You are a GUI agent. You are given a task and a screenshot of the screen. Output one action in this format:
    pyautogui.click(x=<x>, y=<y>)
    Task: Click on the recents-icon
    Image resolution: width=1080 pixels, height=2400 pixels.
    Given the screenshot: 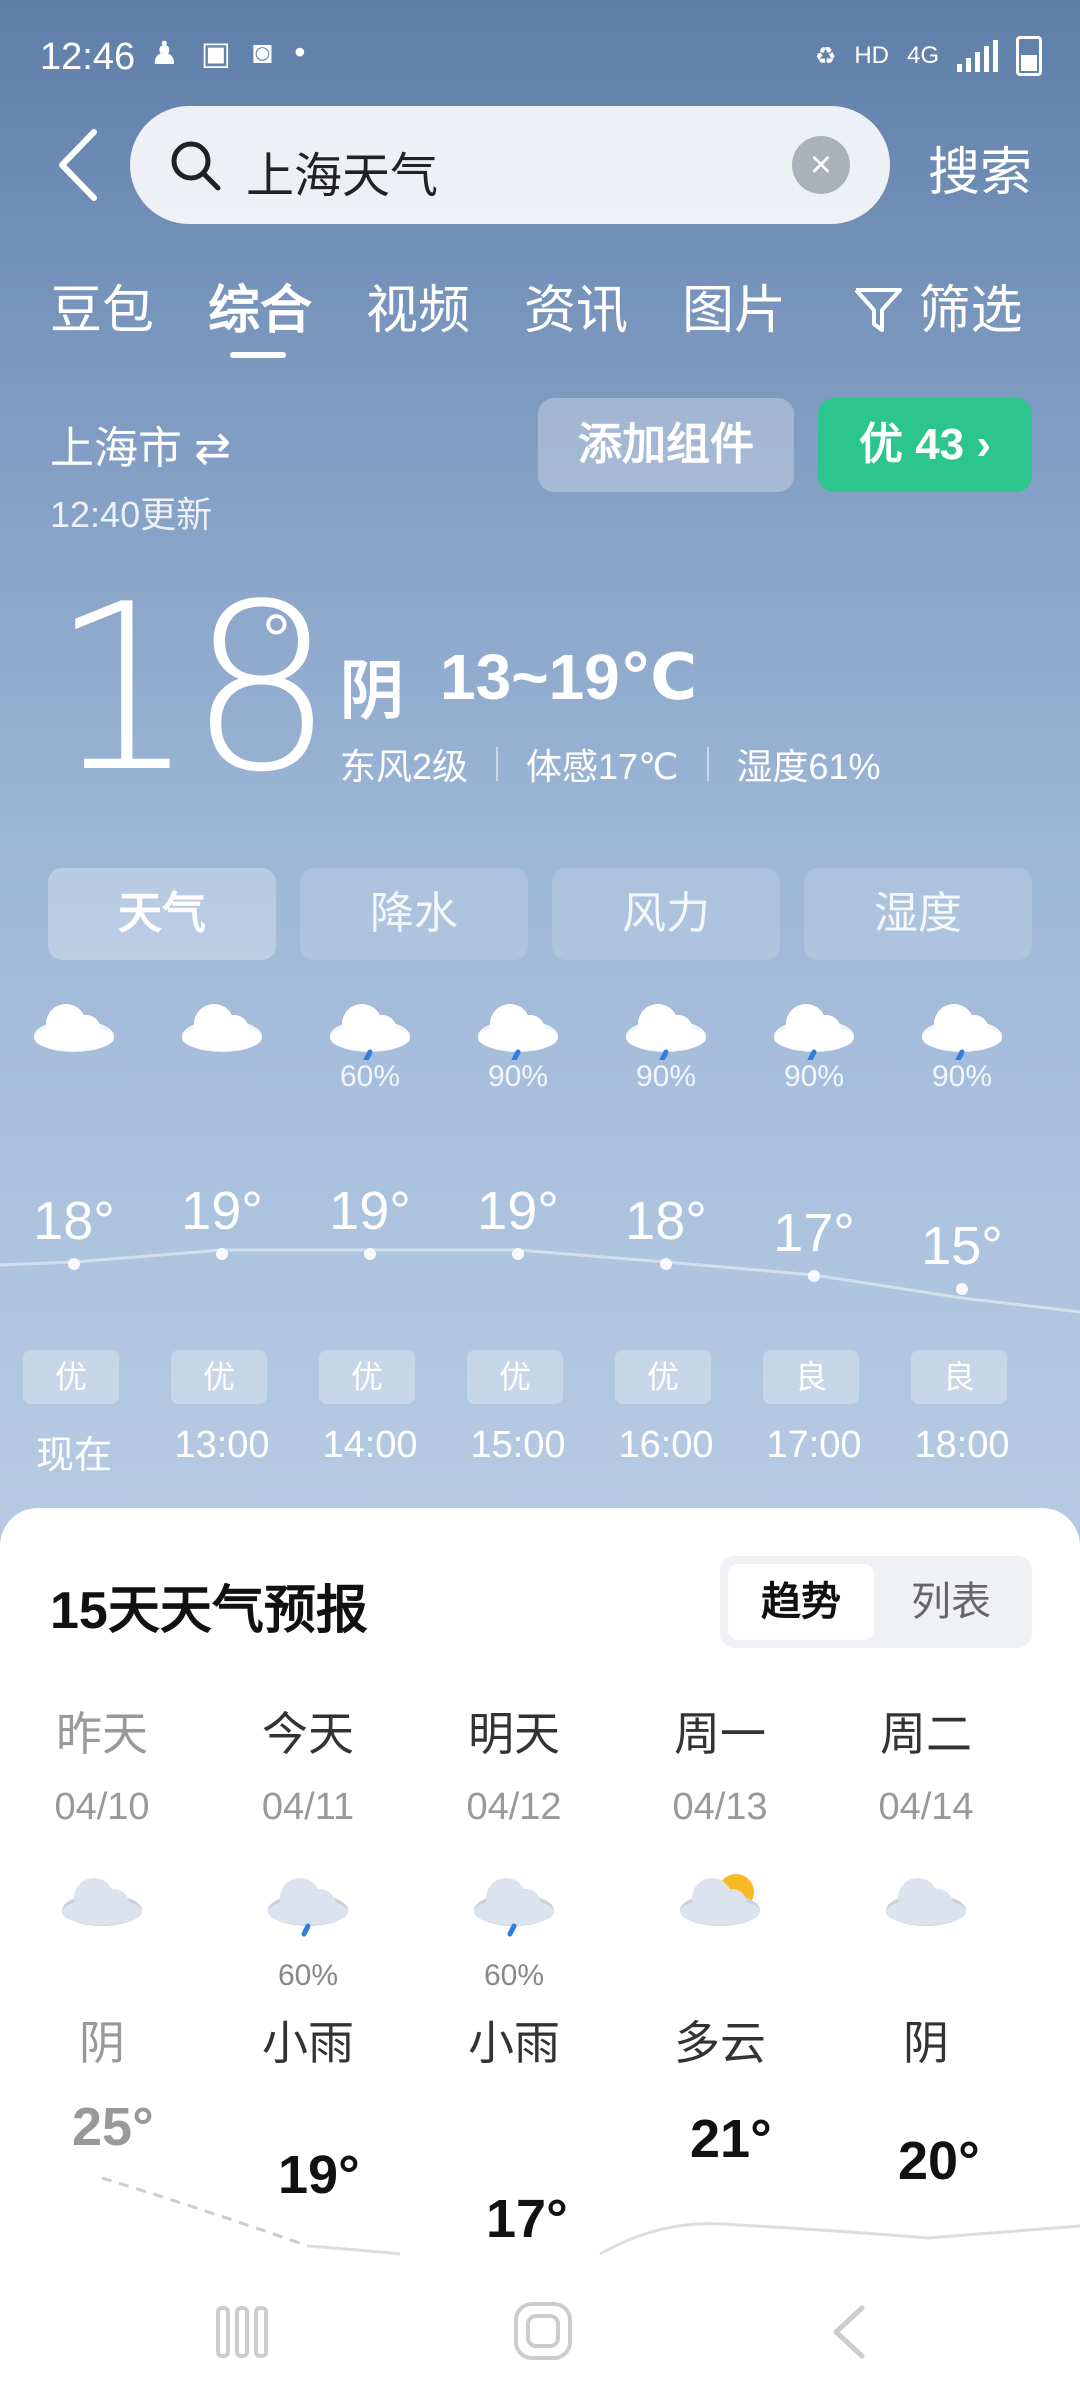 What is the action you would take?
    pyautogui.click(x=242, y=2332)
    